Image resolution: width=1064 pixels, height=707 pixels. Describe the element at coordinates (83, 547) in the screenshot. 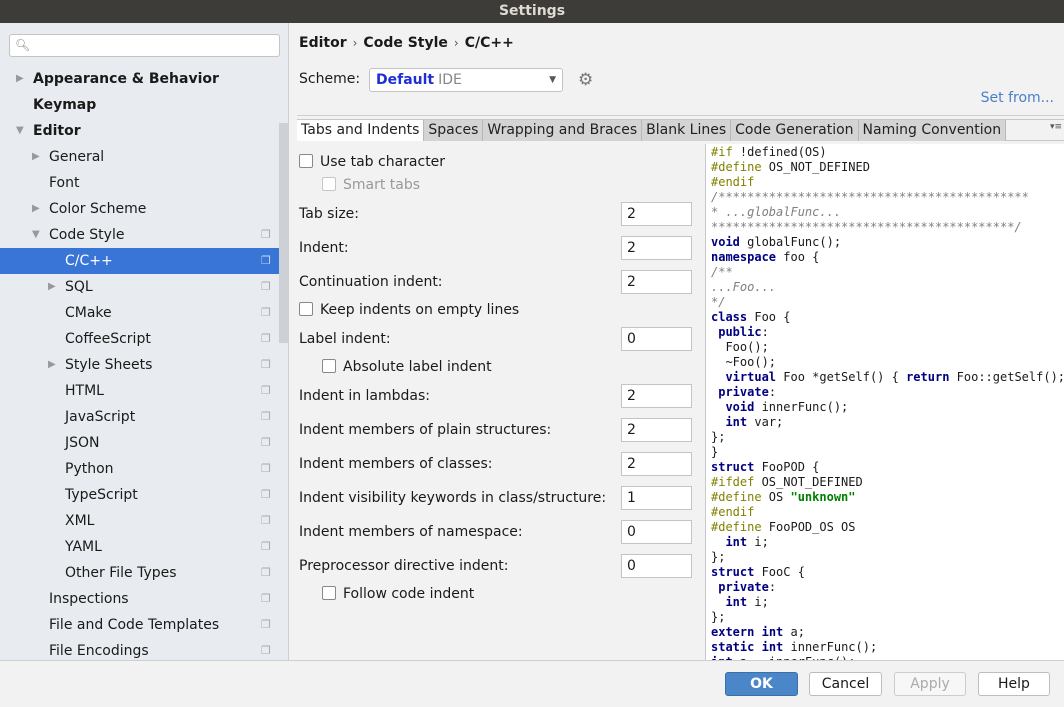

I see `sidebar-item-label: YAML` at that location.